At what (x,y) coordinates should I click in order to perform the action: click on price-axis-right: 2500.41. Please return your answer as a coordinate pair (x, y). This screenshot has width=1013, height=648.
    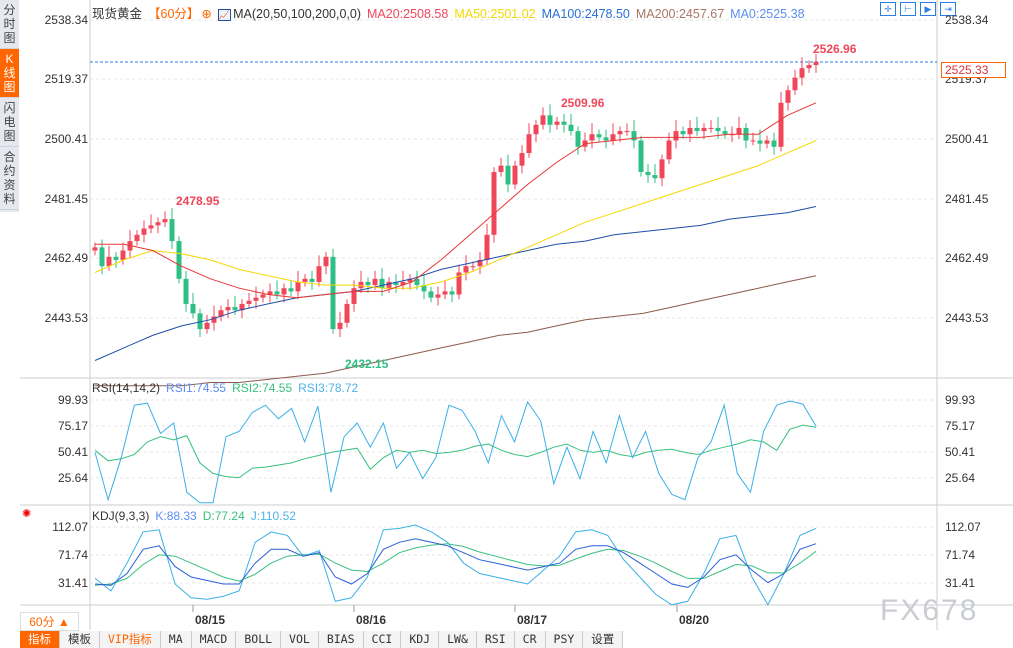
    Looking at the image, I should click on (967, 139).